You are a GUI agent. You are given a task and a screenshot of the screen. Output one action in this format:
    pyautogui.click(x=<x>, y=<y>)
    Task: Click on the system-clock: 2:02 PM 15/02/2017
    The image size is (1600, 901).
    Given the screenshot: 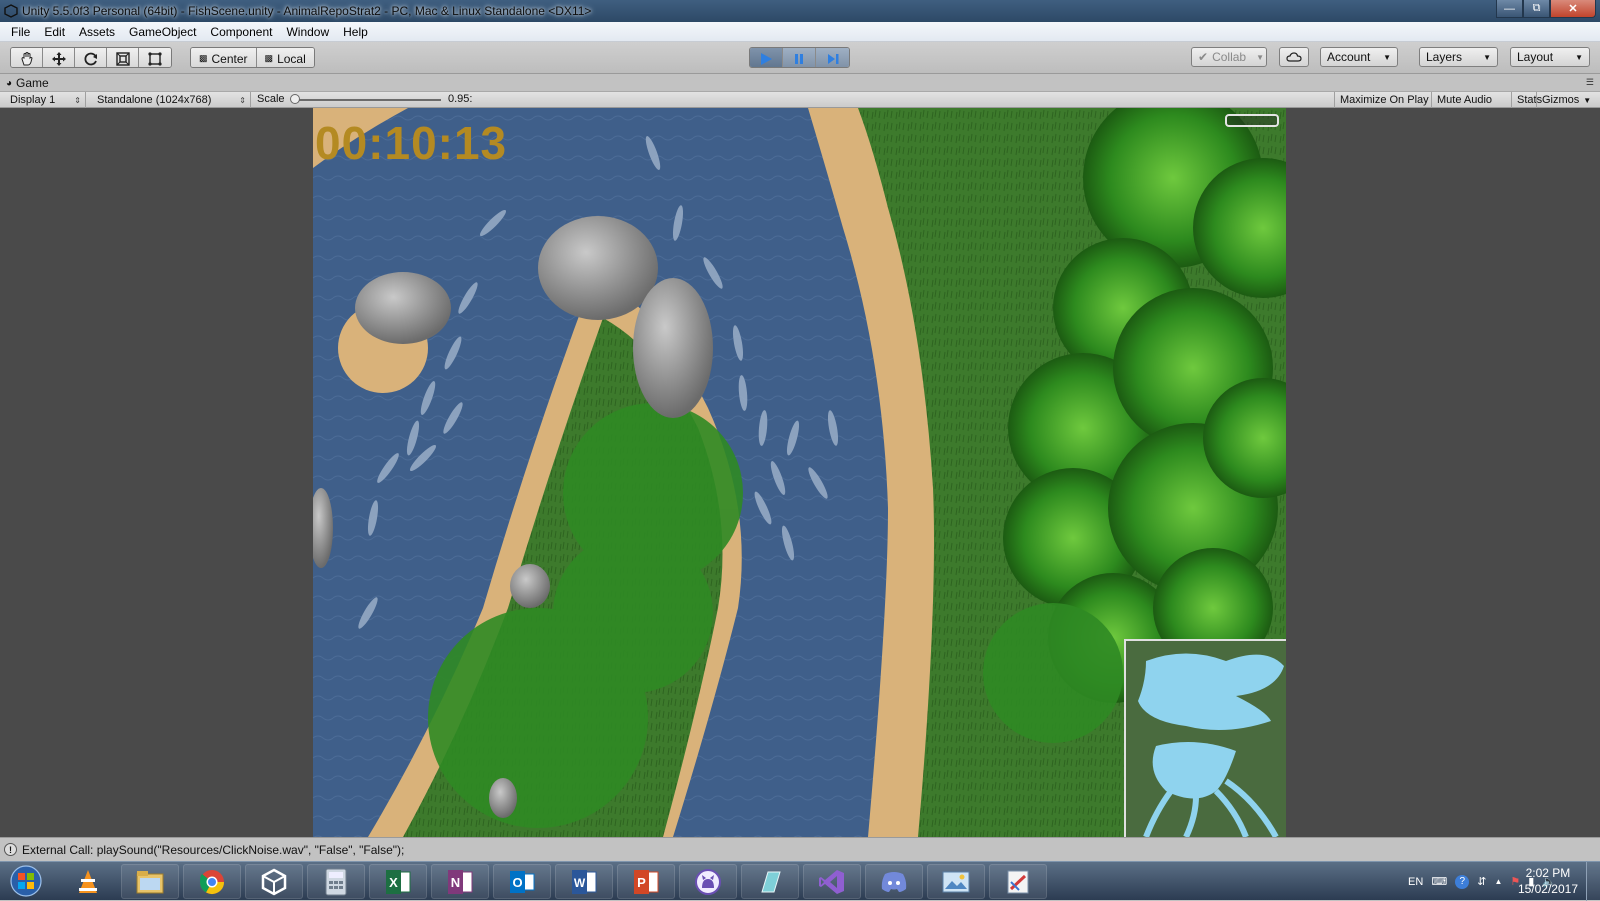 What is the action you would take?
    pyautogui.click(x=1548, y=881)
    